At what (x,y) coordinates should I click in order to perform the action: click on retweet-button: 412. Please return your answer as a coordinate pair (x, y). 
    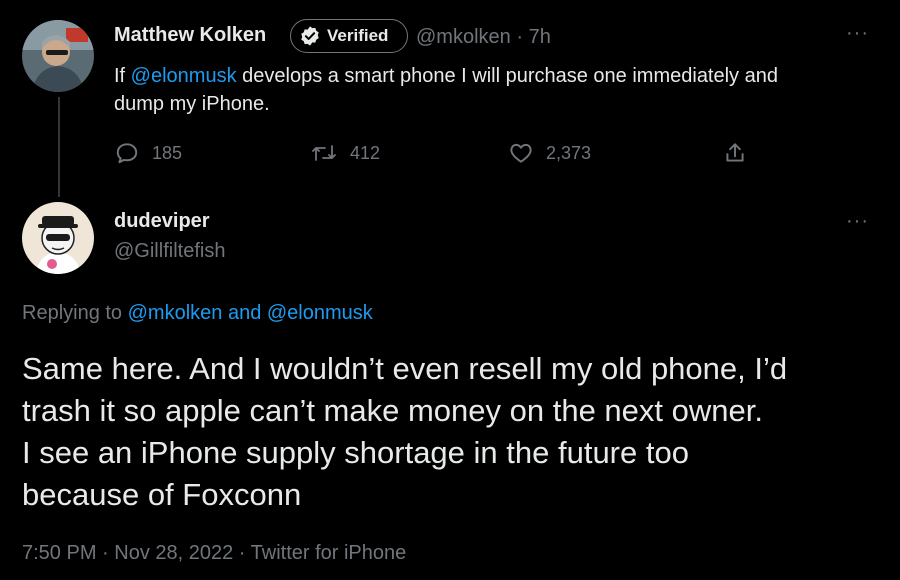
    Looking at the image, I should click on (345, 153).